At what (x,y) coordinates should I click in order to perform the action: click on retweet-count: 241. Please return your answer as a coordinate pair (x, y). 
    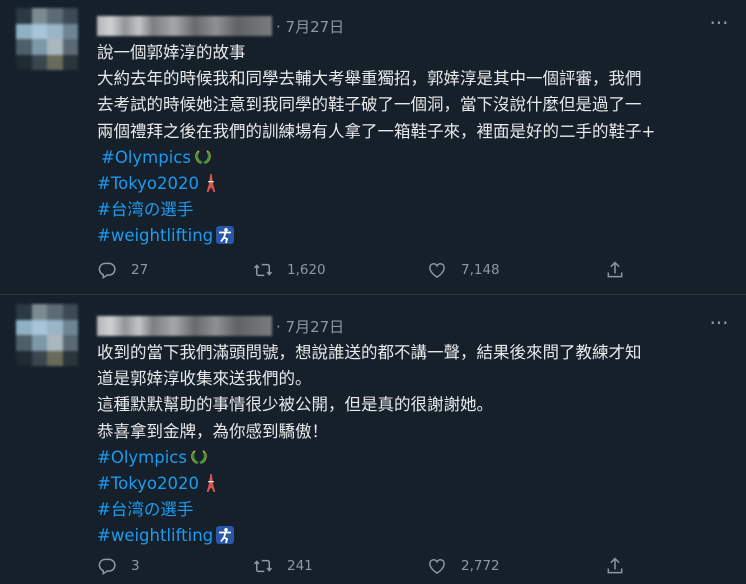
    Looking at the image, I should click on (300, 566).